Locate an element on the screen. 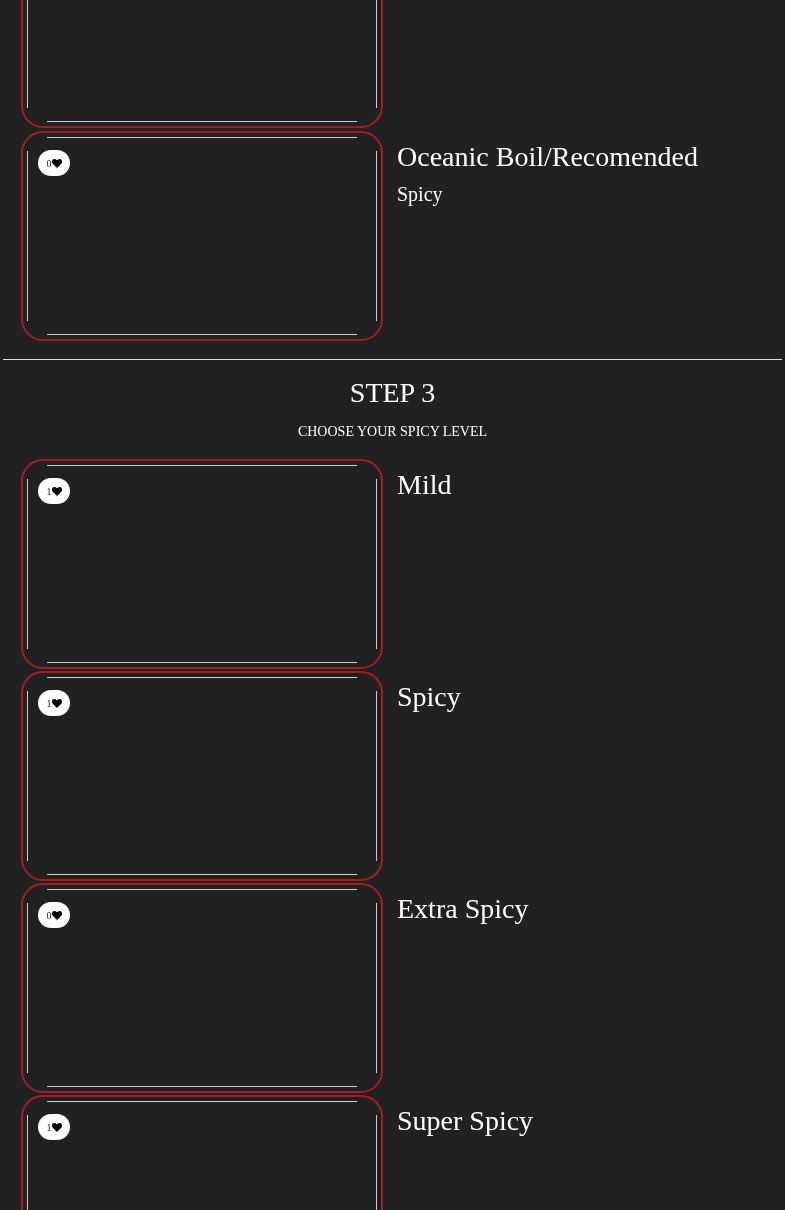 This screenshot has height=1210, width=785. option-title: Extra Spicy is located at coordinates (463, 909).